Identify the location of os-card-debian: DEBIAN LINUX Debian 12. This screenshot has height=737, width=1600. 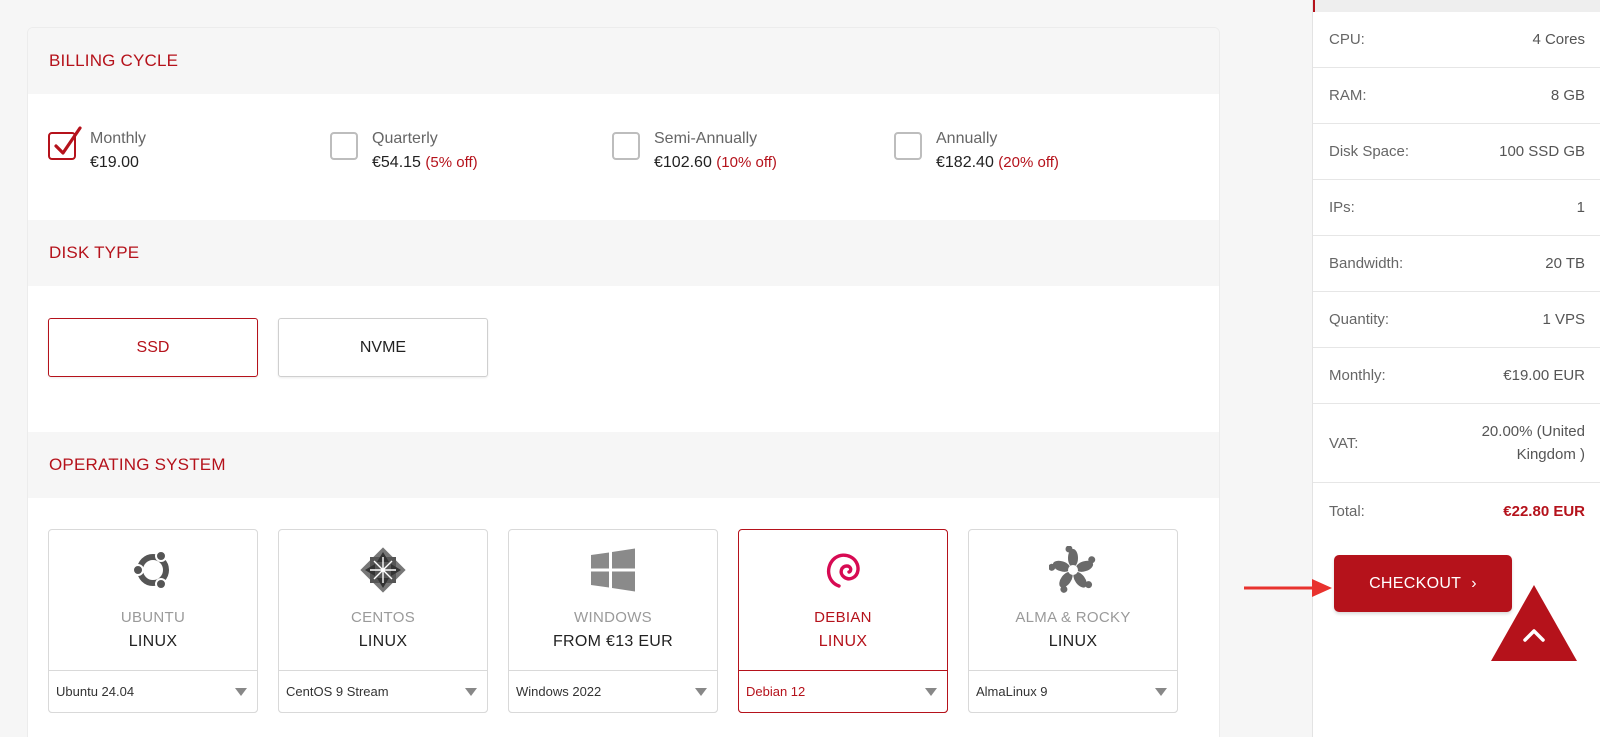
(843, 621).